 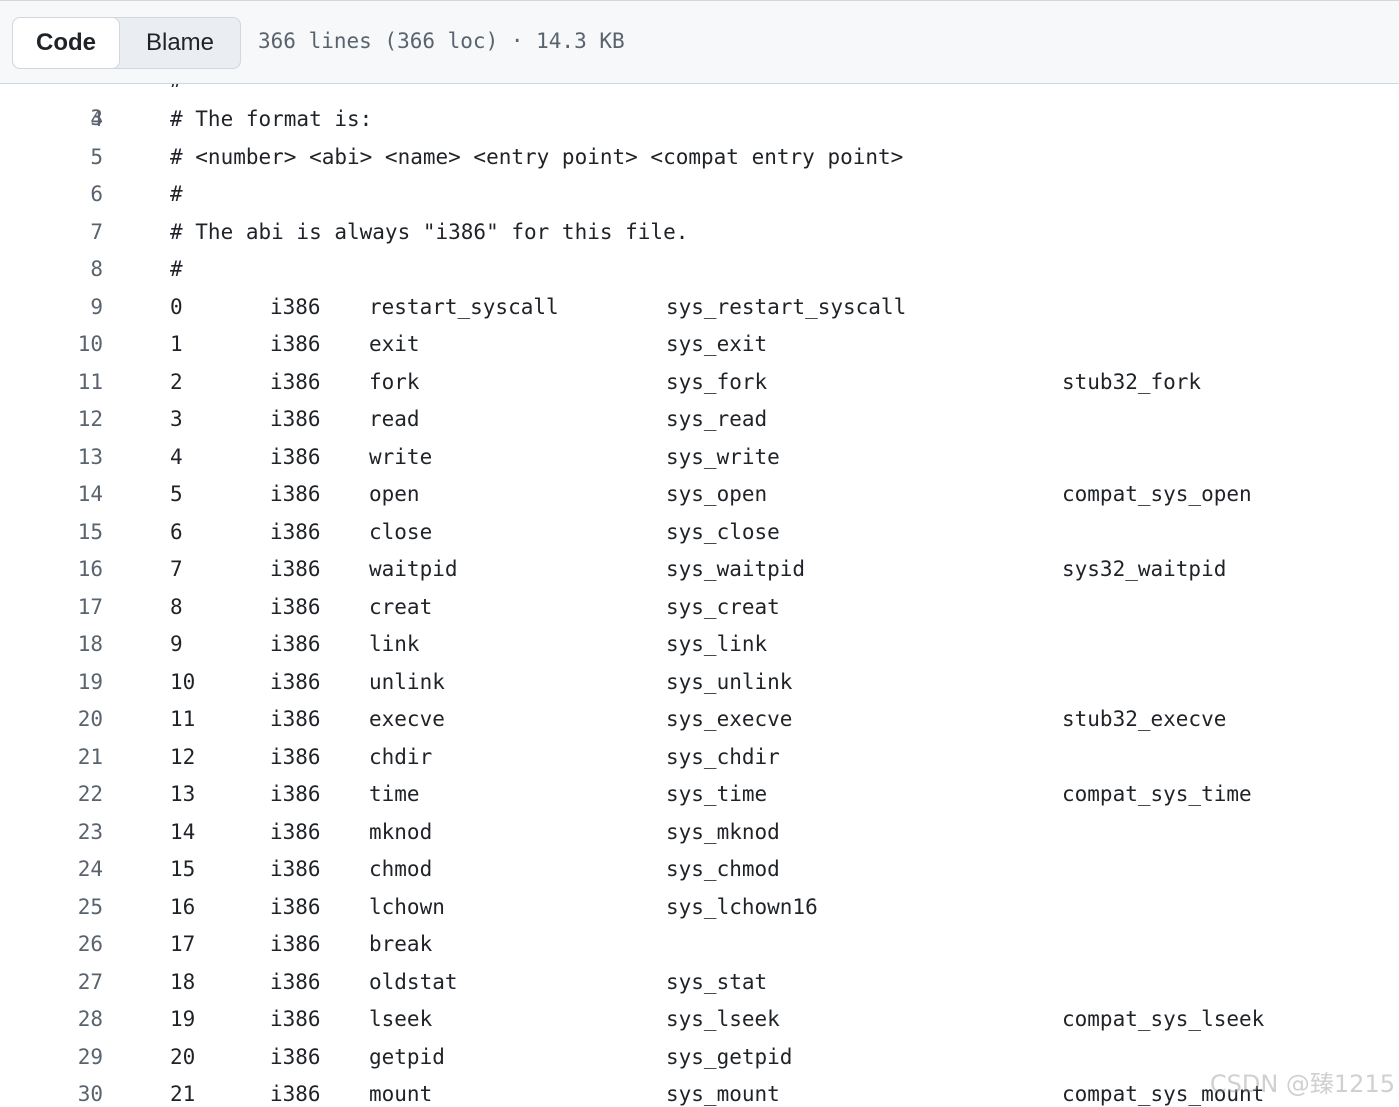 What do you see at coordinates (723, 831) in the screenshot?
I see `syscall-entry-point: sys_mknod` at bounding box center [723, 831].